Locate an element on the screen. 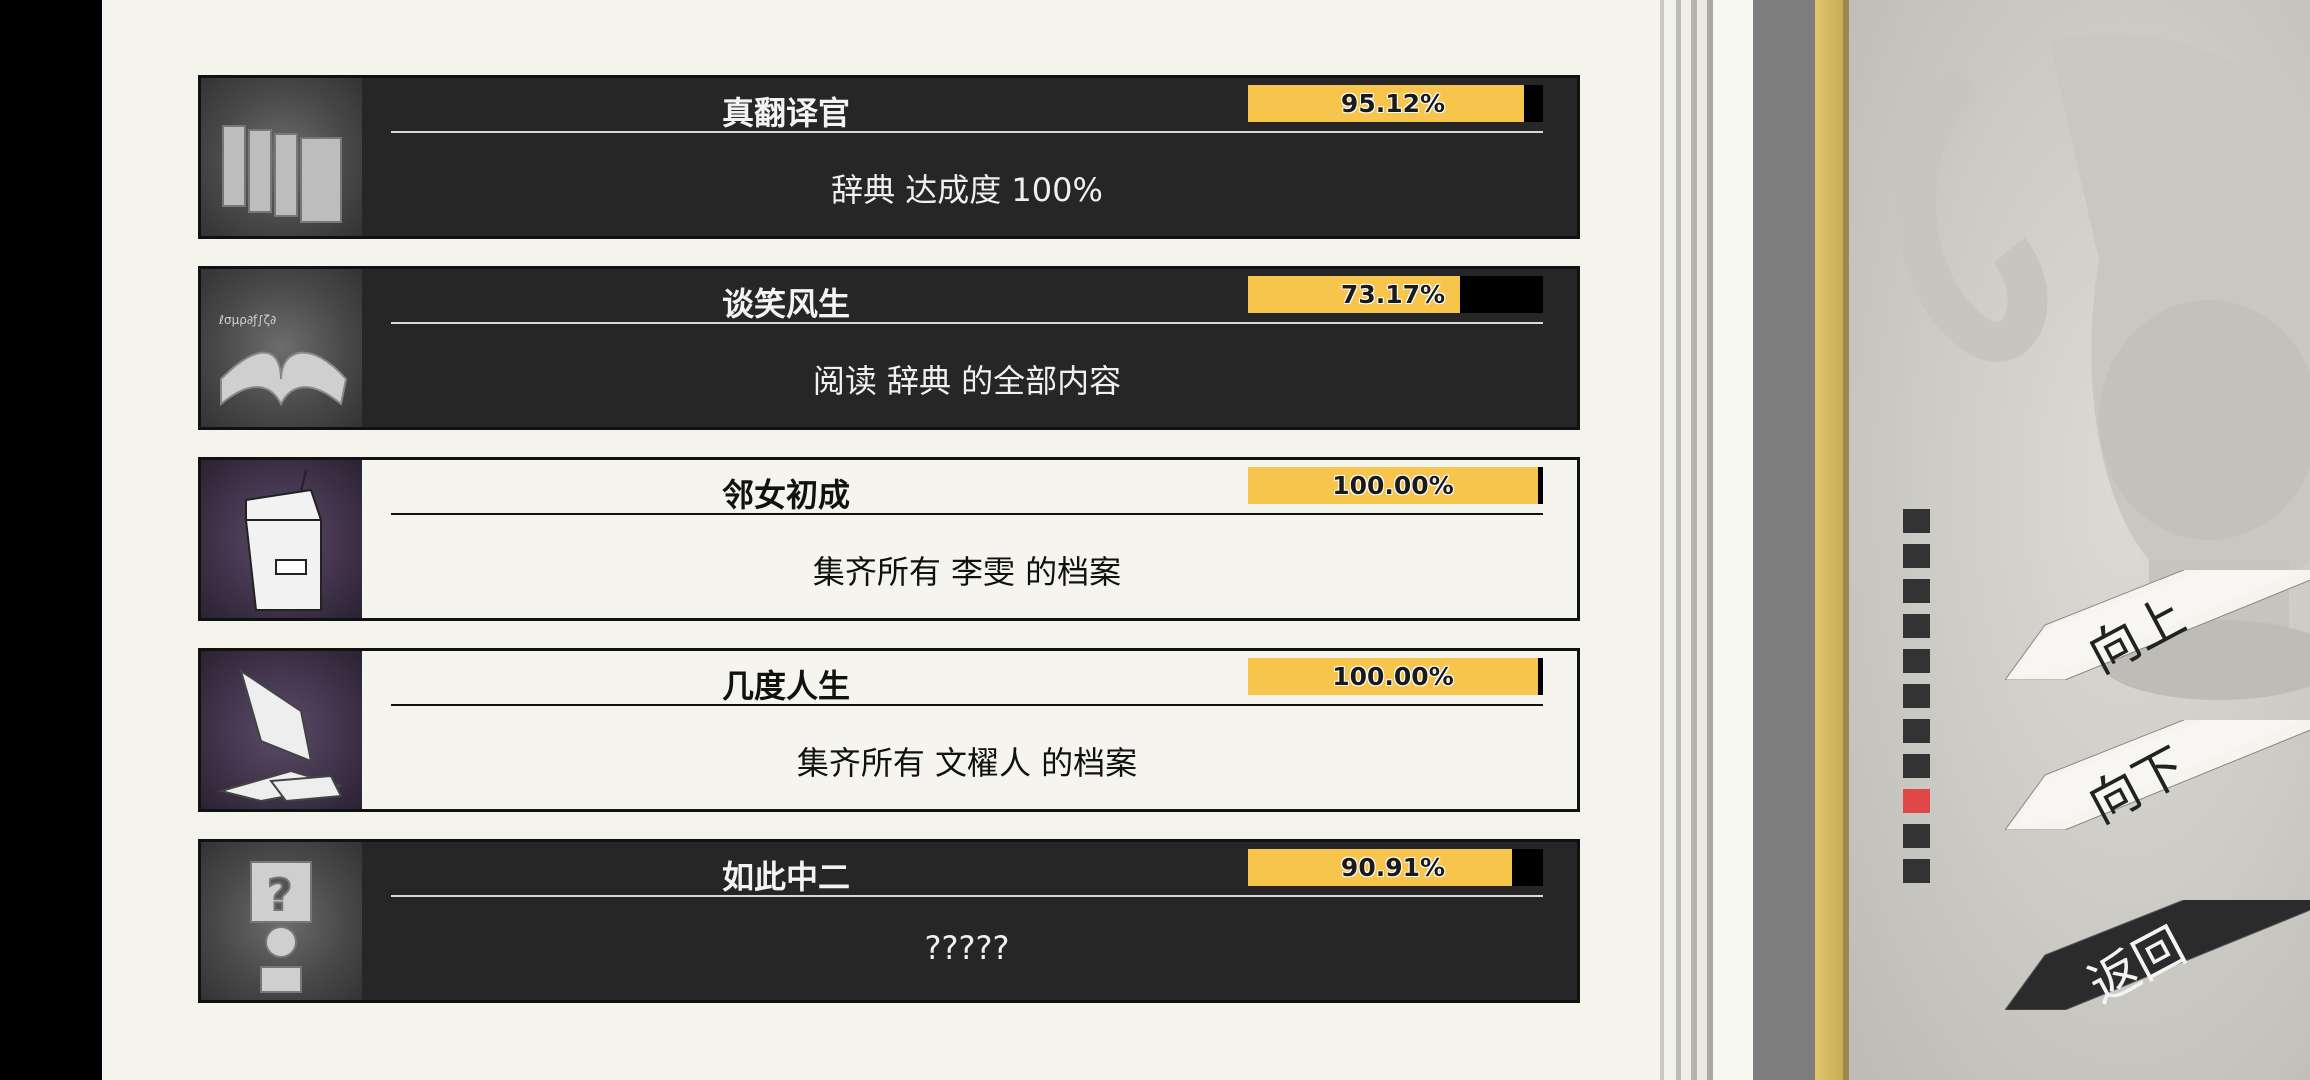 The height and width of the screenshot is (1080, 2310). milk-carton-icon is located at coordinates (283, 540).